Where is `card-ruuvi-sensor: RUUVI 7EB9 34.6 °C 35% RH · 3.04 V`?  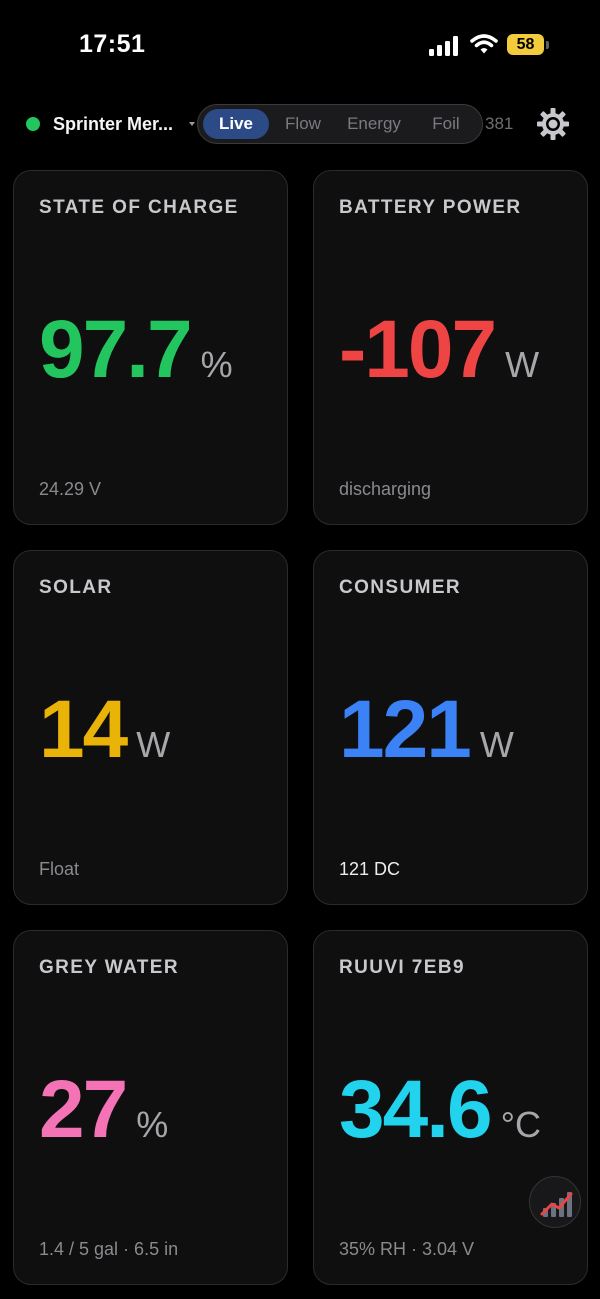 card-ruuvi-sensor: RUUVI 7EB9 34.6 °C 35% RH · 3.04 V is located at coordinates (450, 1107).